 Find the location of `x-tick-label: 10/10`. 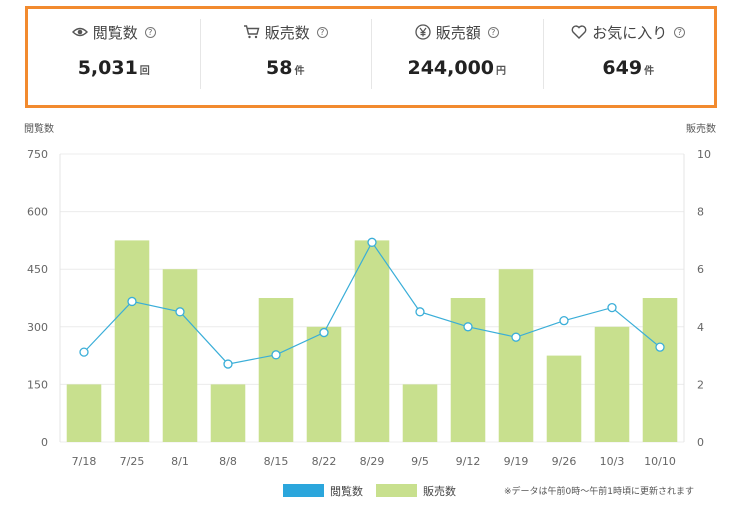

x-tick-label: 10/10 is located at coordinates (660, 461).